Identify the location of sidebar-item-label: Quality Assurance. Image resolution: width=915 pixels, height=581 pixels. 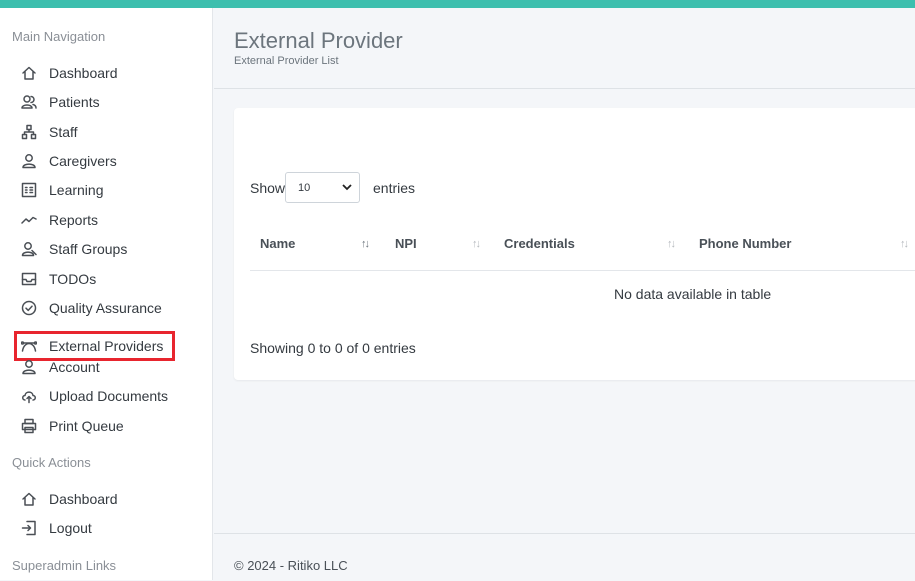
(105, 308).